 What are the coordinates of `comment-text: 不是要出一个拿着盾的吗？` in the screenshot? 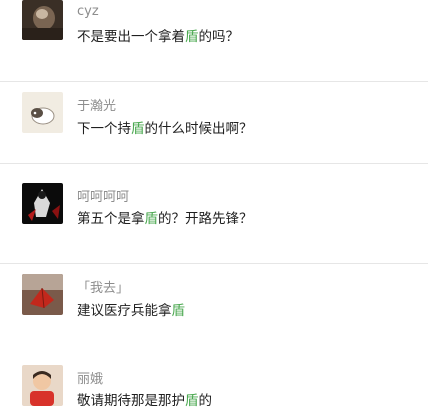 It's located at (158, 35).